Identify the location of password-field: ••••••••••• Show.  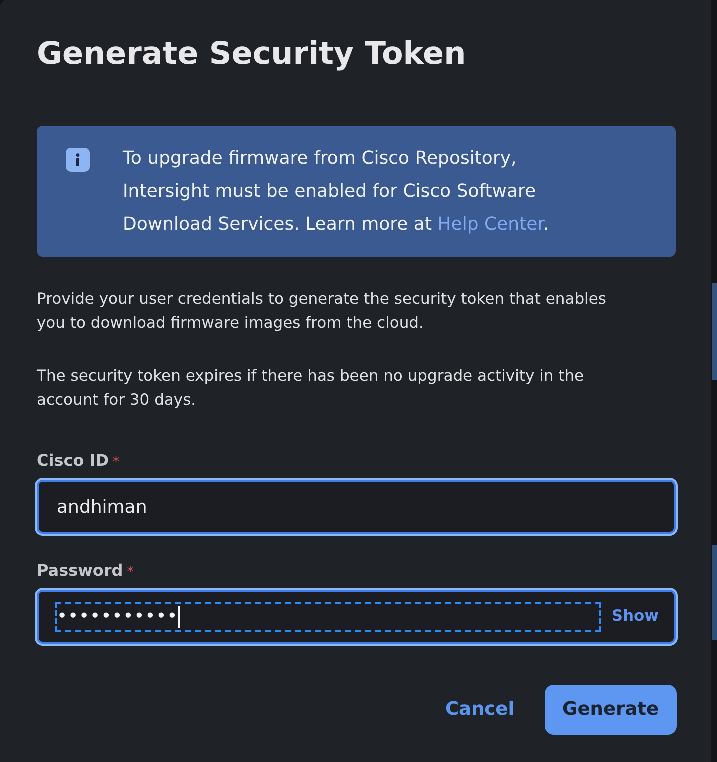
(356, 617).